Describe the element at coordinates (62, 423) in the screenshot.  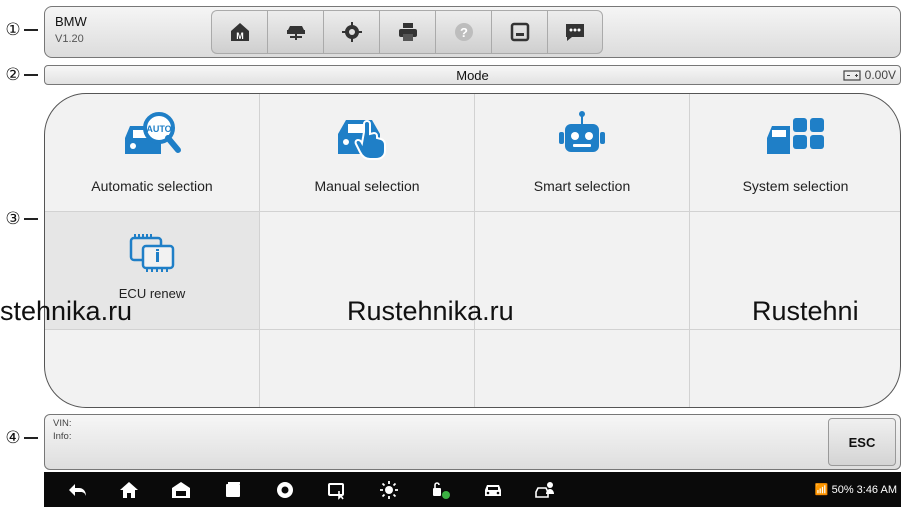
I see `vin-label: VIN:` at that location.